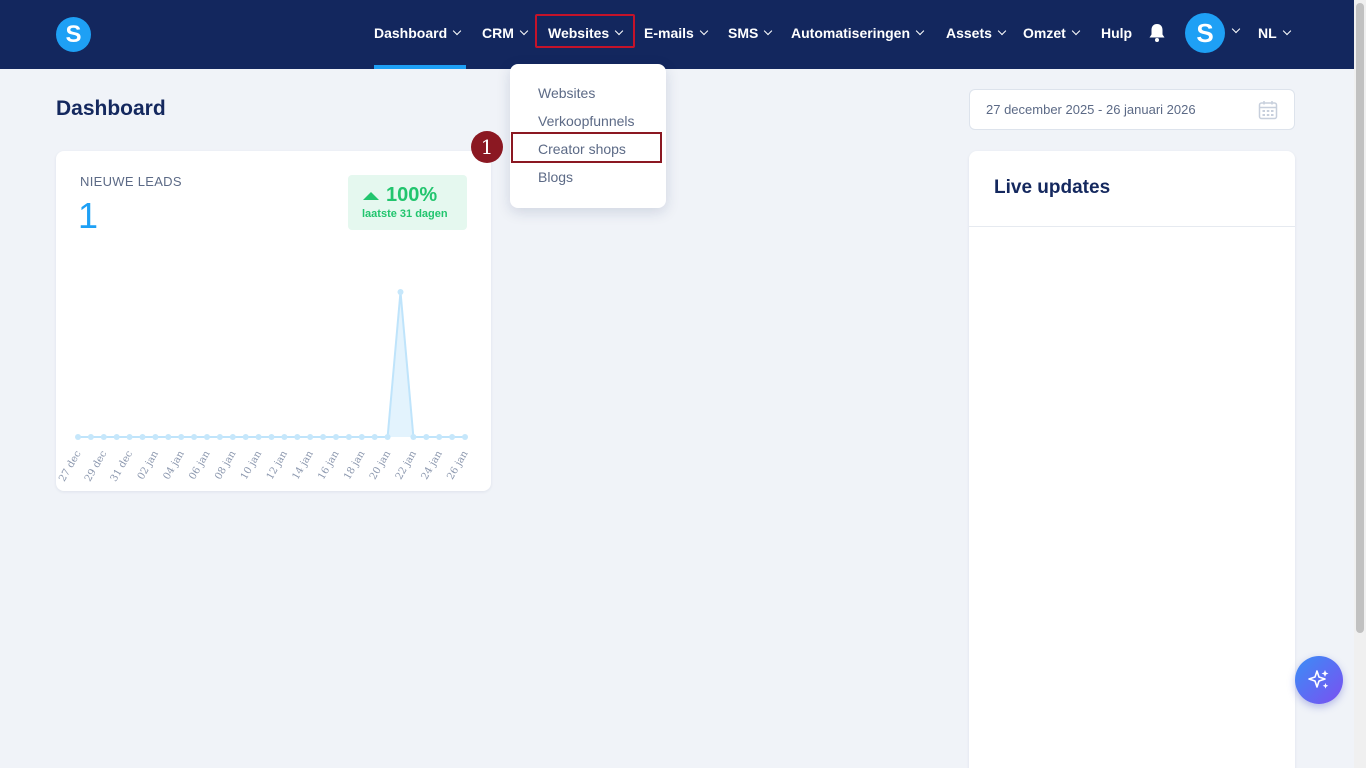  Describe the element at coordinates (88, 215) in the screenshot. I see `leads-count: 1` at that location.